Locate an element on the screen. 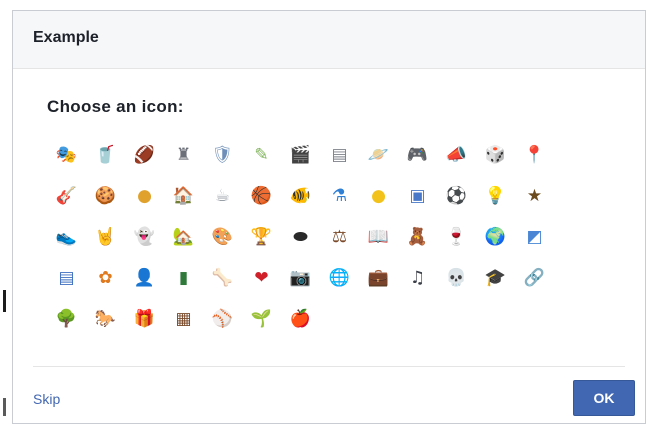  icon-option: ▮ is located at coordinates (183, 278).